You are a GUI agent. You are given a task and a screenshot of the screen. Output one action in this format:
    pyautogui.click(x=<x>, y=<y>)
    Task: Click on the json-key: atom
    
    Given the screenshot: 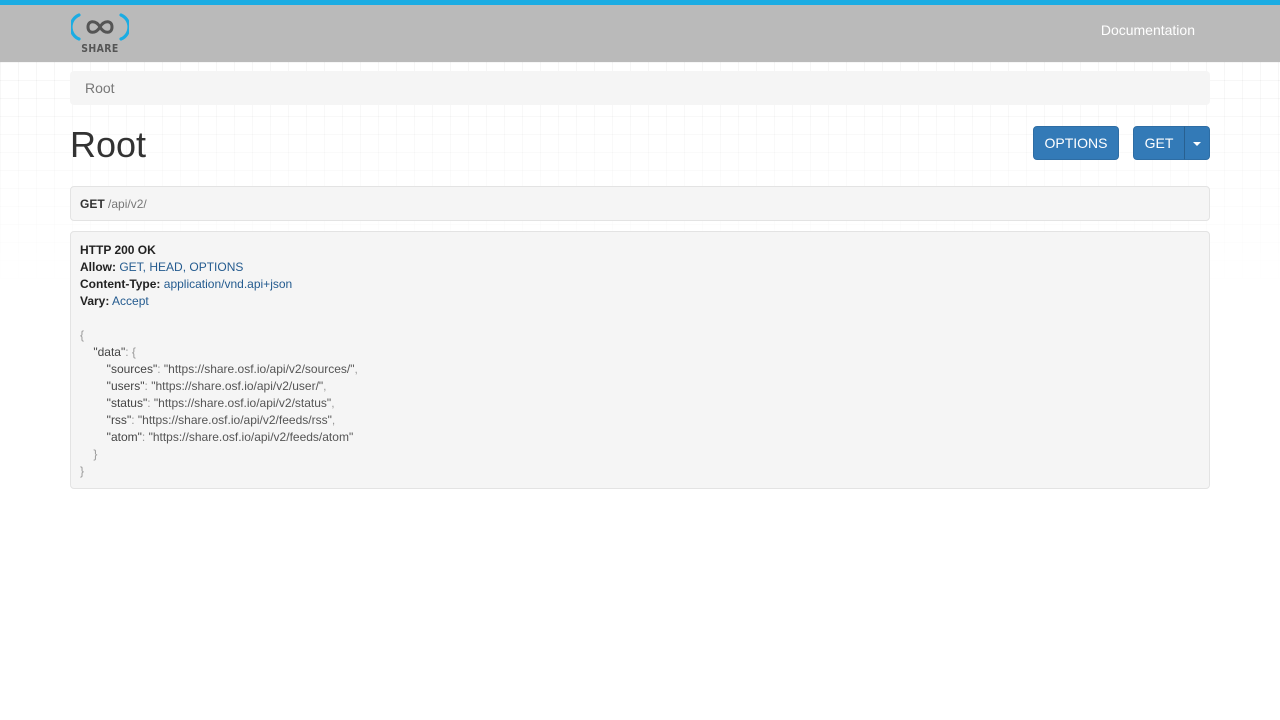 What is the action you would take?
    pyautogui.click(x=124, y=437)
    